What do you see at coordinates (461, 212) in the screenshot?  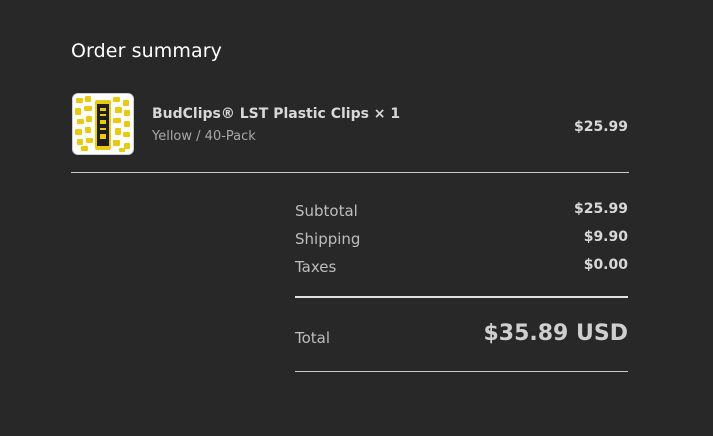 I see `subtotal-row: Subtotal $25.99` at bounding box center [461, 212].